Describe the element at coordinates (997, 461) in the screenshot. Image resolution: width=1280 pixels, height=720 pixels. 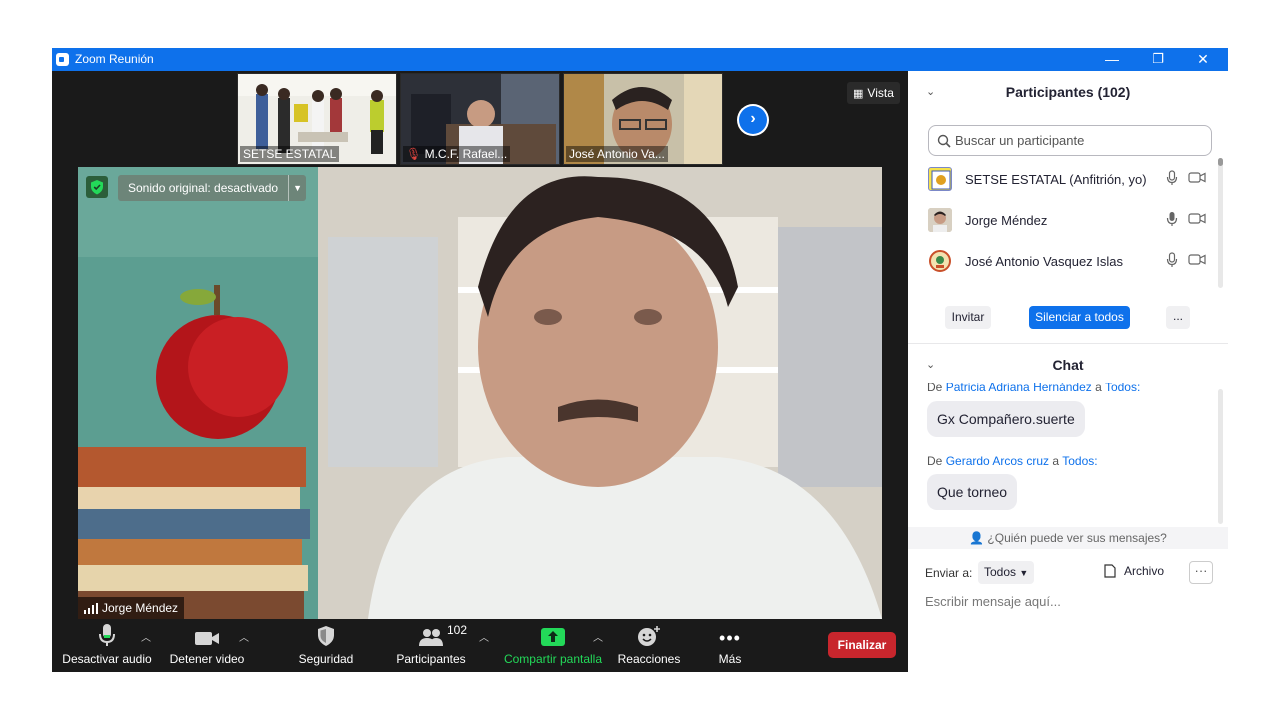
I see `sender-name: Gerardo Arcos cruz` at that location.